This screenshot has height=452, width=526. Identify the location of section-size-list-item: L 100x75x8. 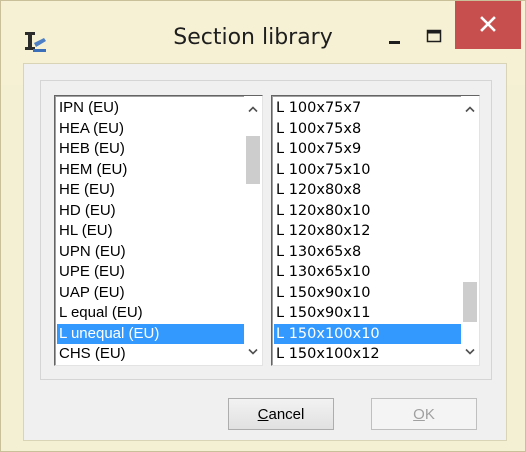
(367, 129).